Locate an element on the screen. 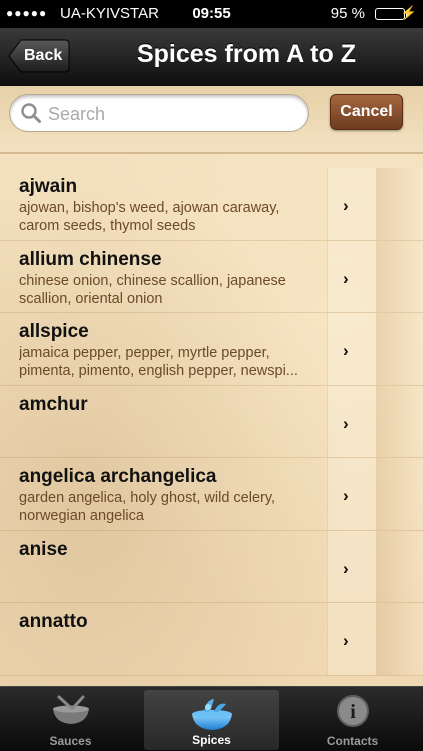 This screenshot has width=423, height=751. list-item: amchur › is located at coordinates (211, 421).